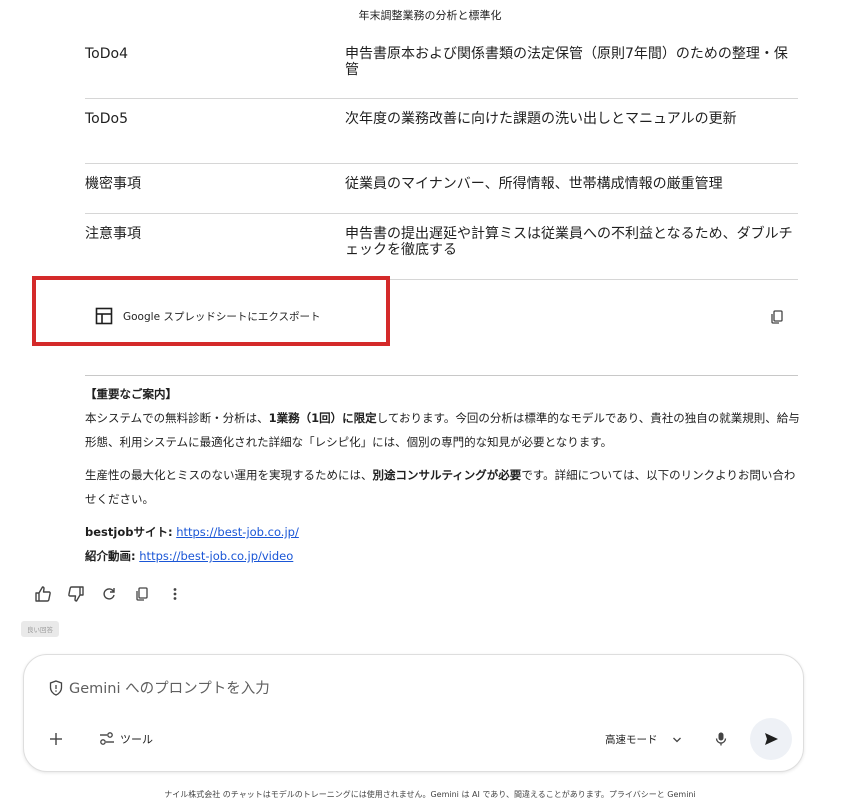 Image resolution: width=860 pixels, height=800 pixels. I want to click on prompt-placeholder: Gemini へのプロンプトを入力, so click(169, 689).